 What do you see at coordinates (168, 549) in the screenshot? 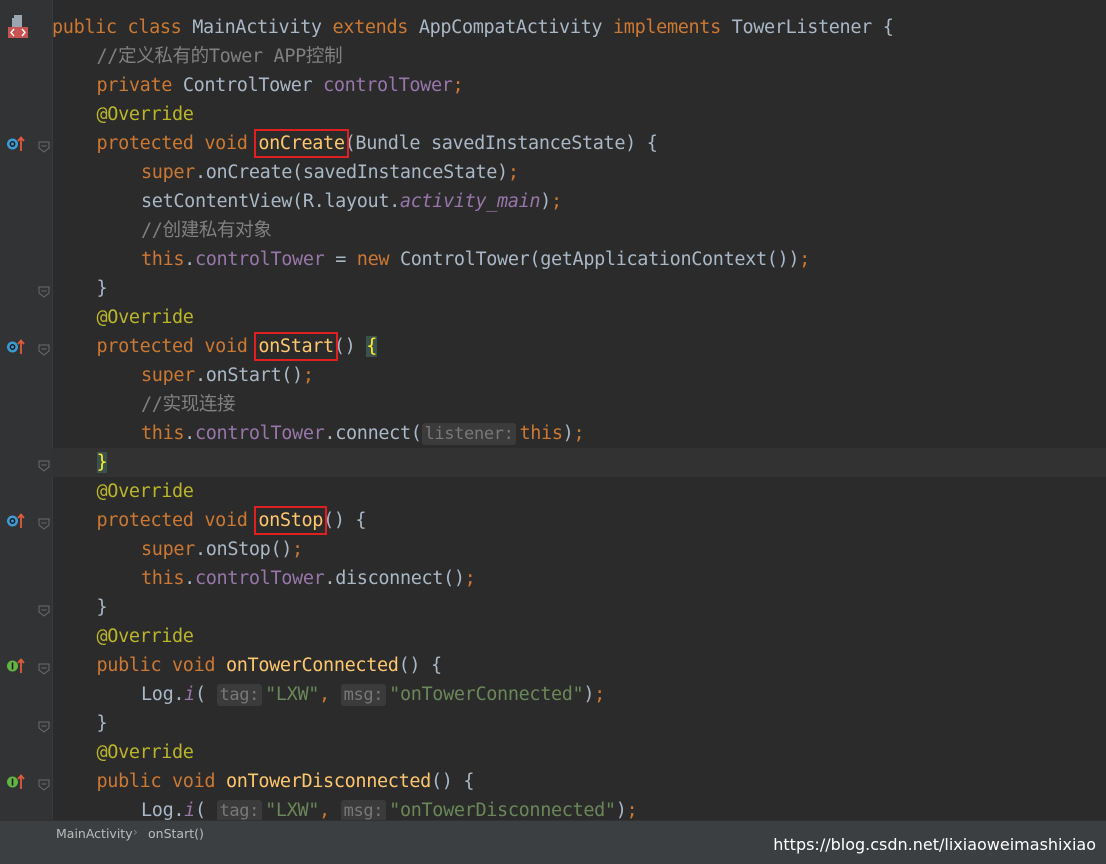
I see `code-token: super` at bounding box center [168, 549].